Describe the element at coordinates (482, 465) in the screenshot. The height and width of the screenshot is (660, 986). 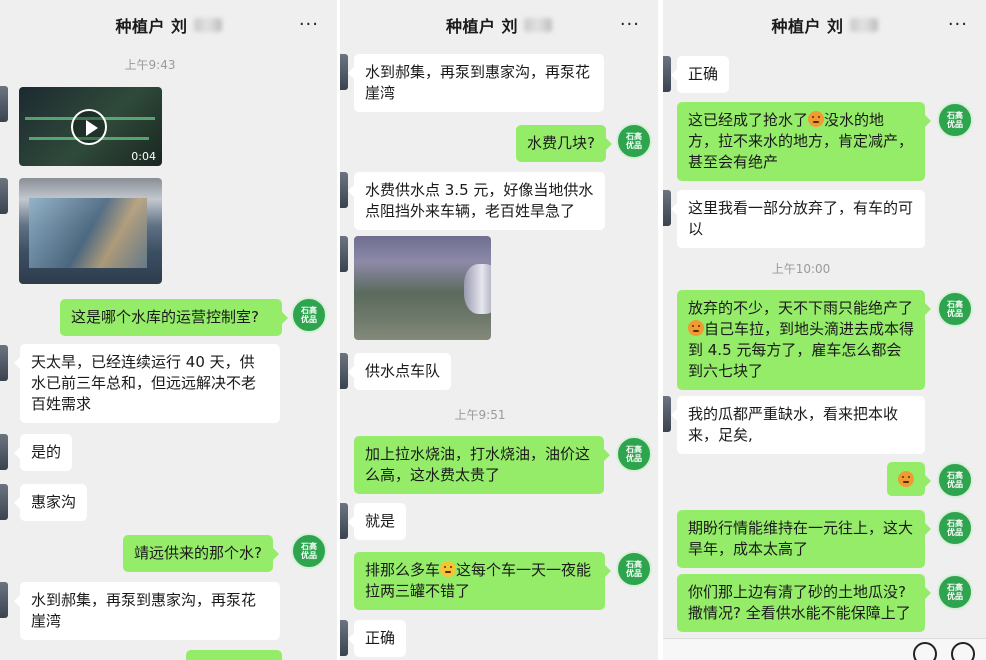
I see `outgoing-message: 加上拉水烧油，打水烧油，油价这么高，这水费太贵了` at that location.